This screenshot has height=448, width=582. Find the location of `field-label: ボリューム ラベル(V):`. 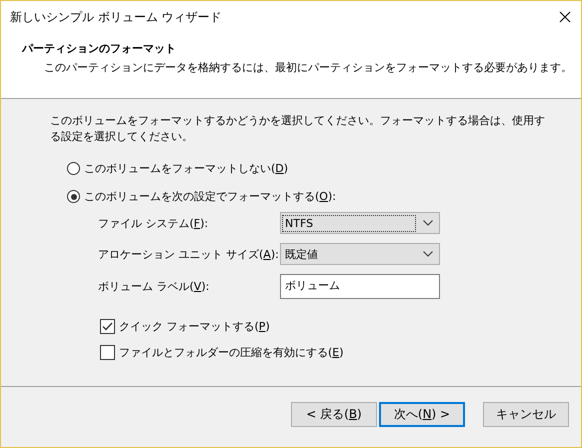

field-label: ボリューム ラベル(V): is located at coordinates (154, 286).